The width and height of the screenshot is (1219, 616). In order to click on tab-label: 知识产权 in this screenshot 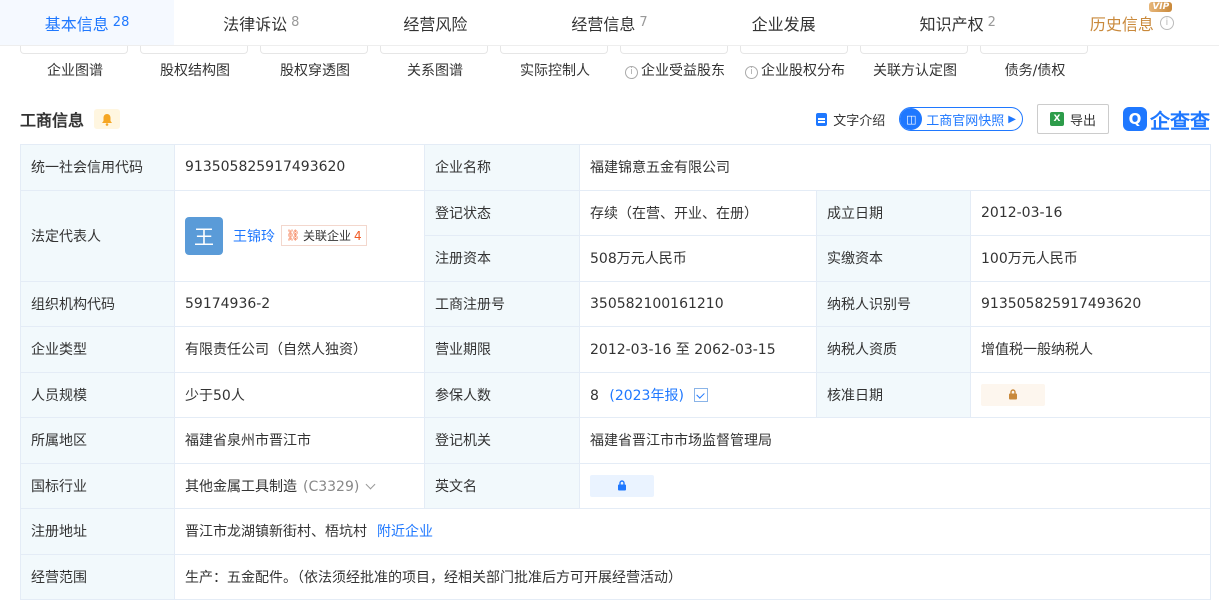, I will do `click(951, 24)`.